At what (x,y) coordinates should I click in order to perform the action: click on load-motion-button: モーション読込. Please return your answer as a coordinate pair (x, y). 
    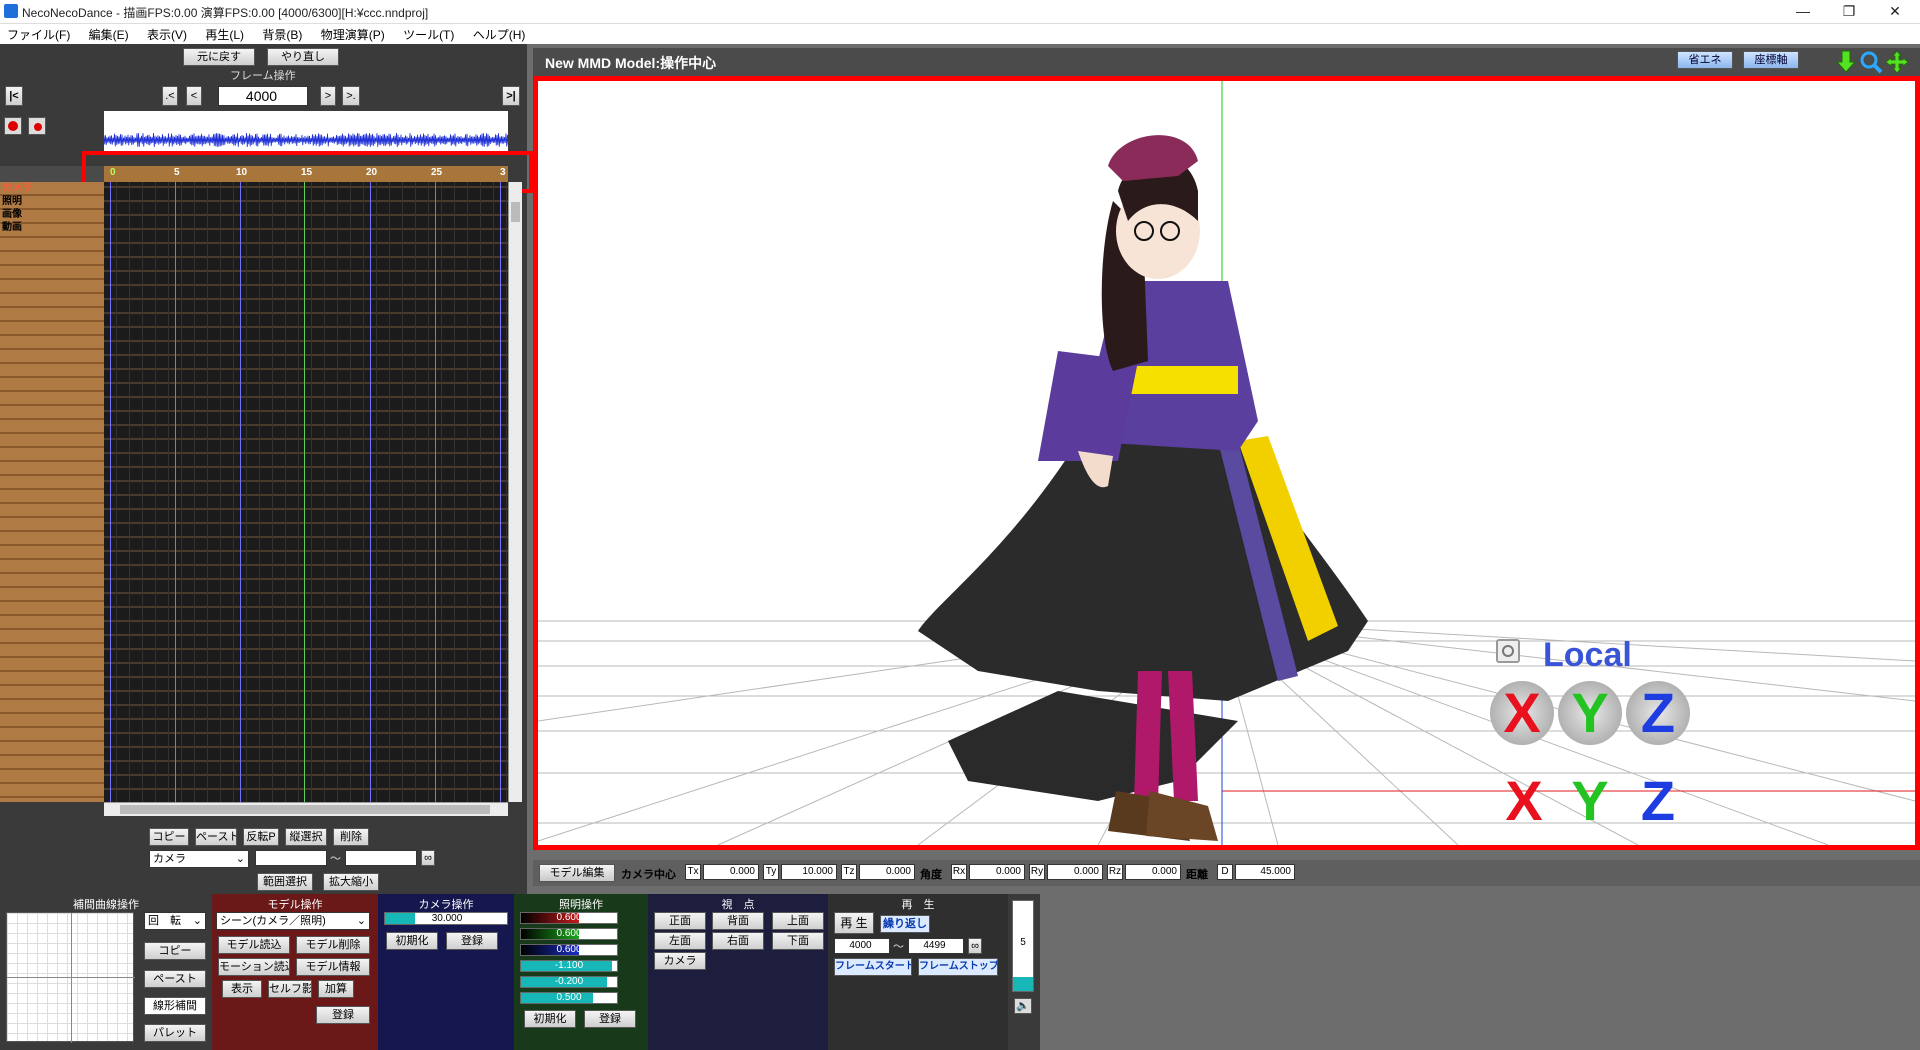
    Looking at the image, I should click on (254, 967).